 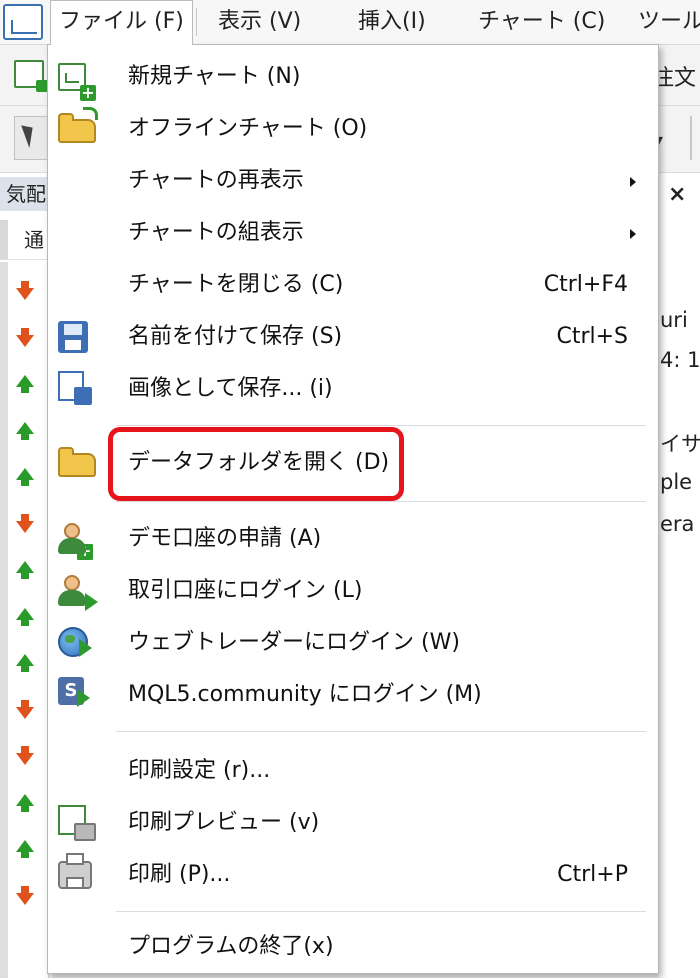 I want to click on user-add-icon: +, so click(x=76, y=542).